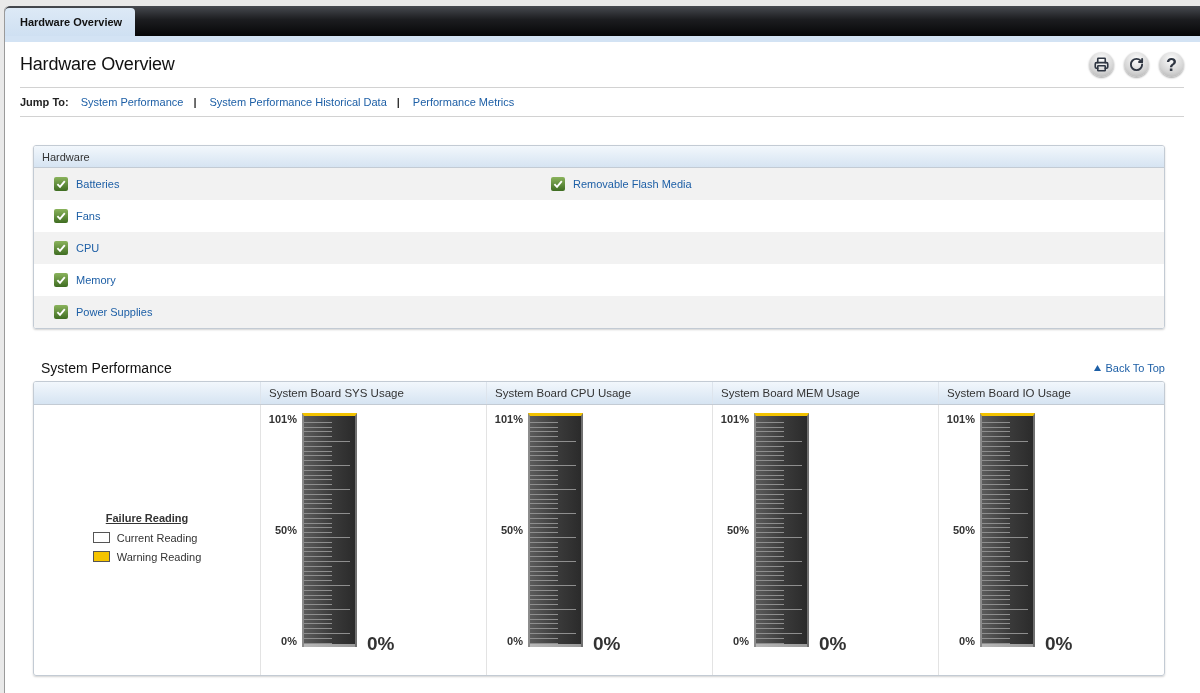  Describe the element at coordinates (114, 312) in the screenshot. I see `hardware-link: Power Supplies` at that location.